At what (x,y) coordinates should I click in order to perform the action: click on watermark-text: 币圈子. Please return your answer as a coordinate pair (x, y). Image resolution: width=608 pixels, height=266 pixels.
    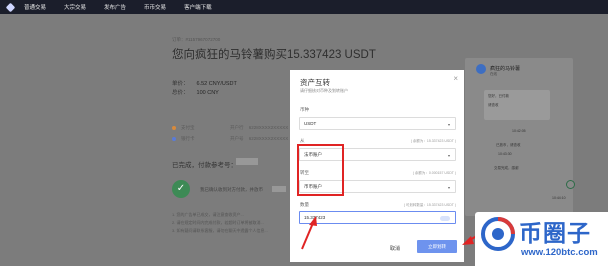
    Looking at the image, I should click on (555, 233).